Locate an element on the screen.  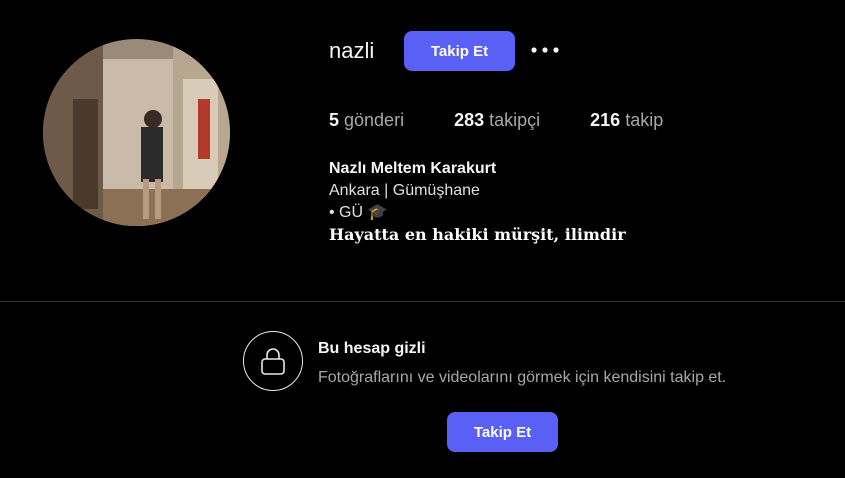
followers-label: takipçi is located at coordinates (515, 120).